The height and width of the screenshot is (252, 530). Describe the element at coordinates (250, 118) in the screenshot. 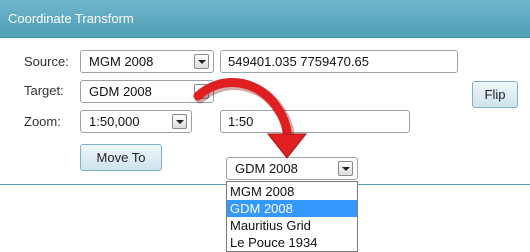

I see `callout-arrow-icon` at that location.